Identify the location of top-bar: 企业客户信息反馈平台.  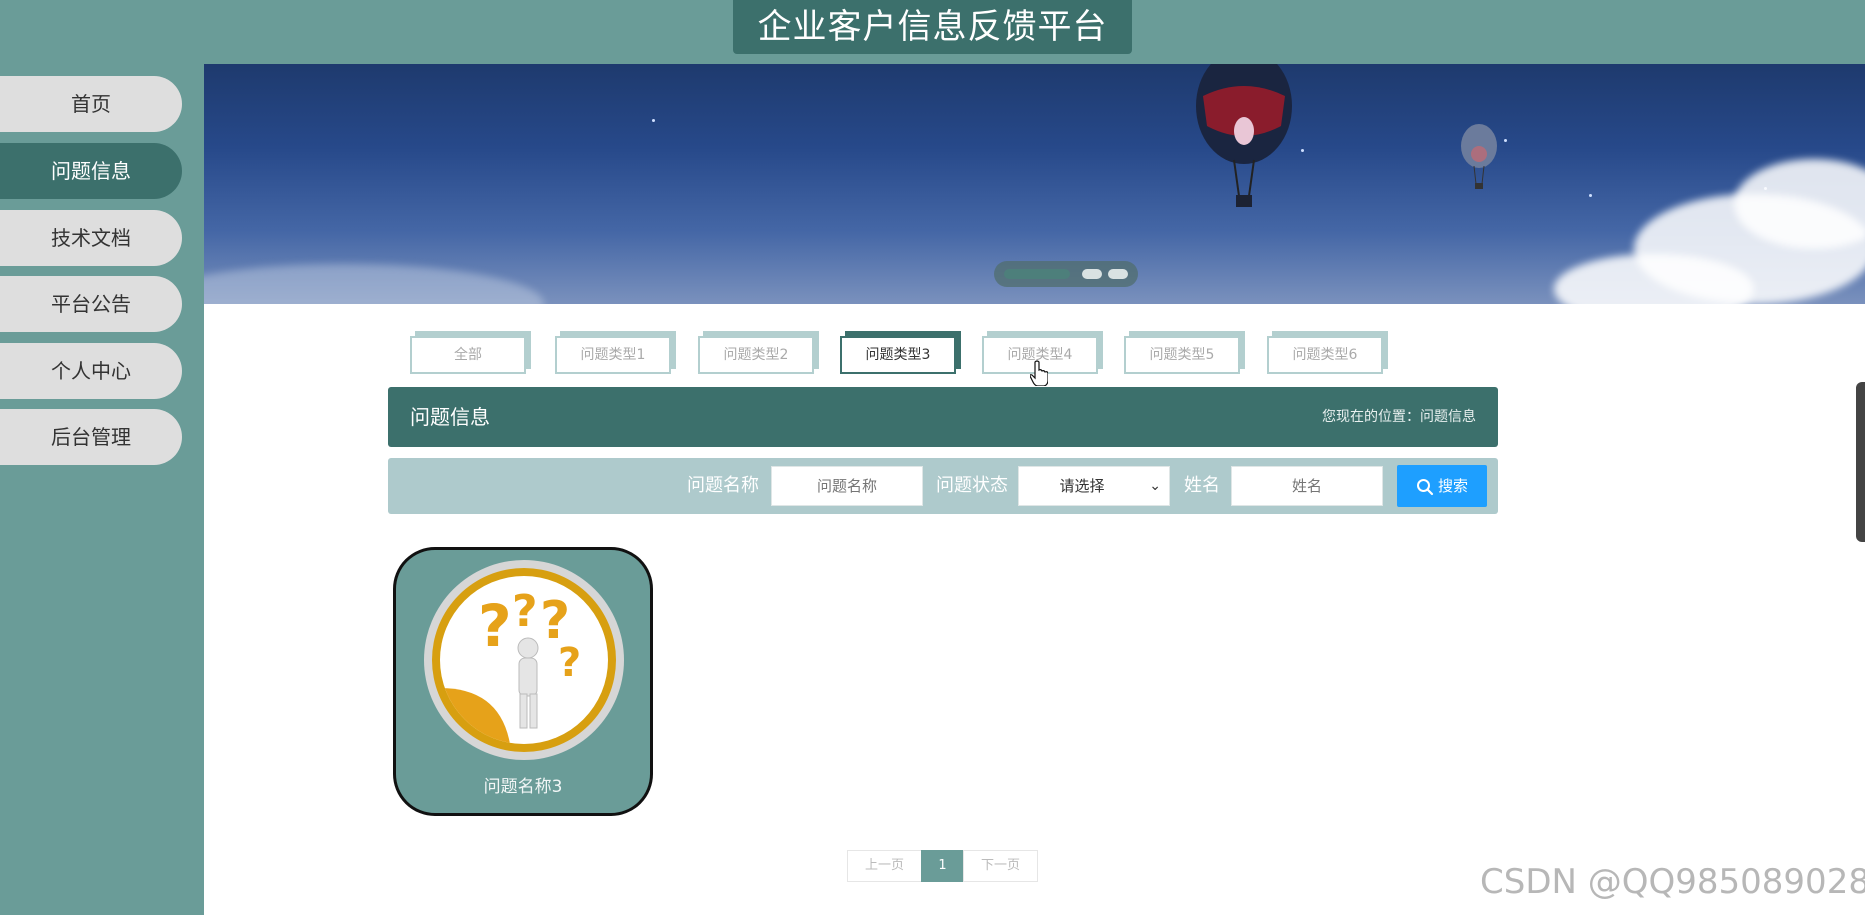
(932, 32).